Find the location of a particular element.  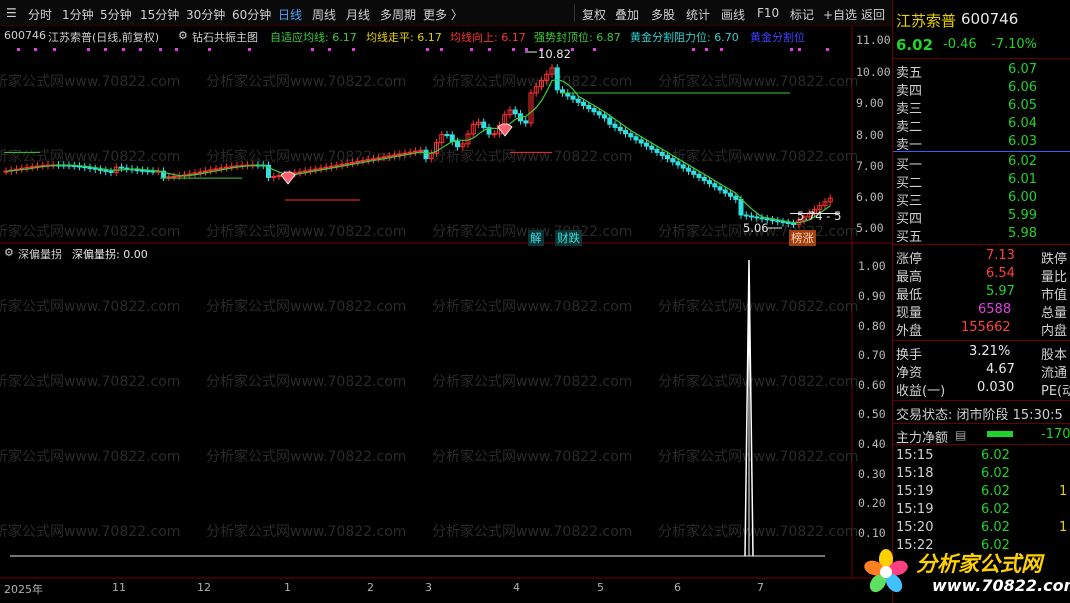

fuquan-button: 复权 is located at coordinates (594, 14).